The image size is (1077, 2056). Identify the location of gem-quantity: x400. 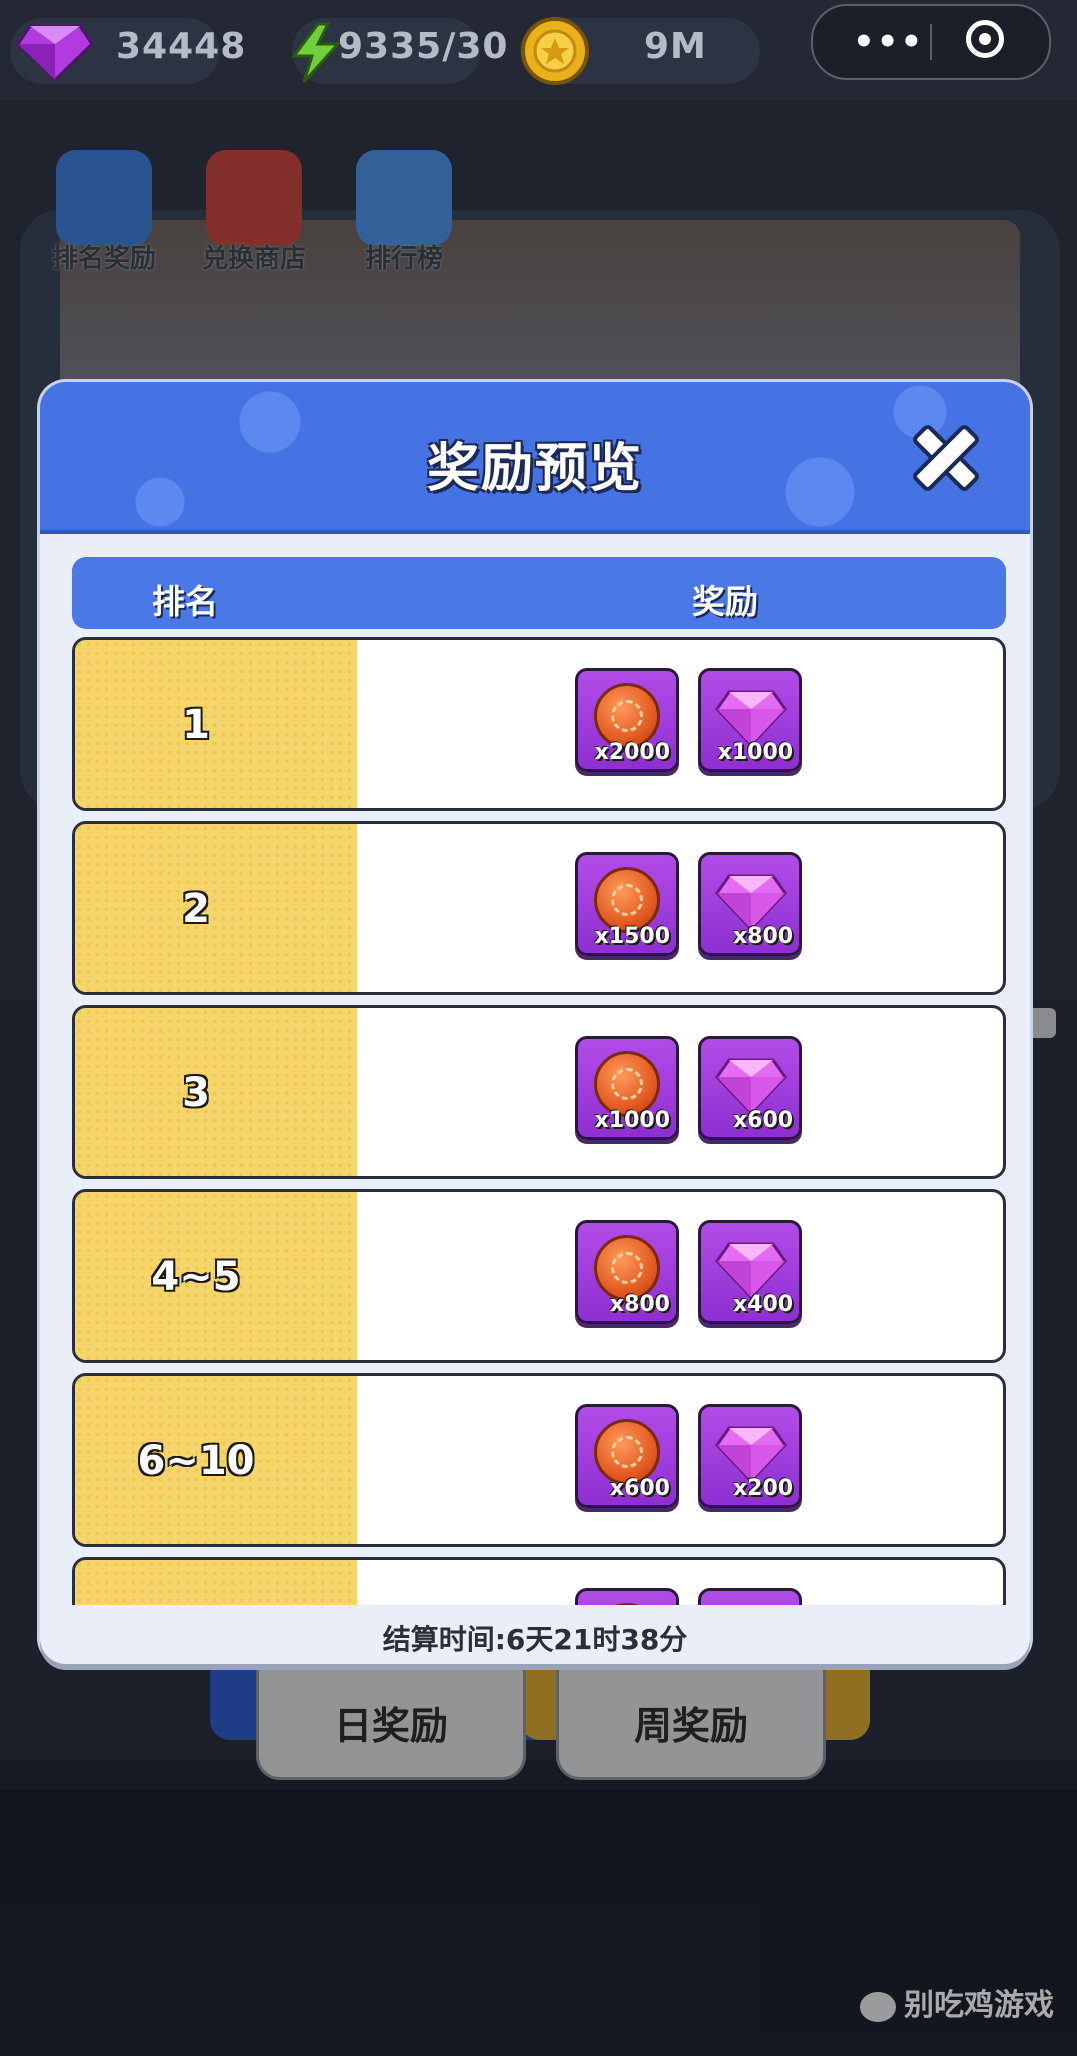
(763, 1304).